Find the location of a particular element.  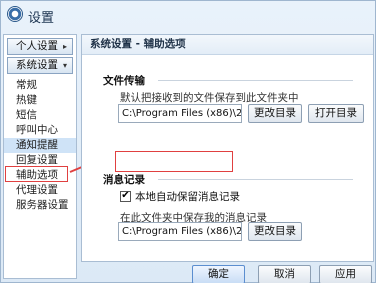

group-system-settings: 系统设置 ▾ is located at coordinates (40, 65).